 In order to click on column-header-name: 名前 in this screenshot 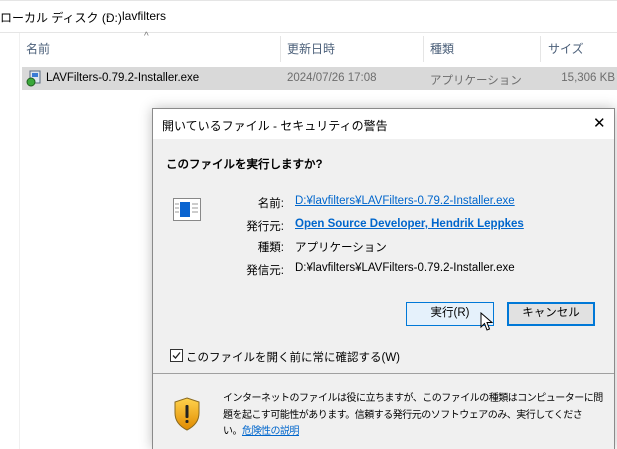, I will do `click(38, 48)`.